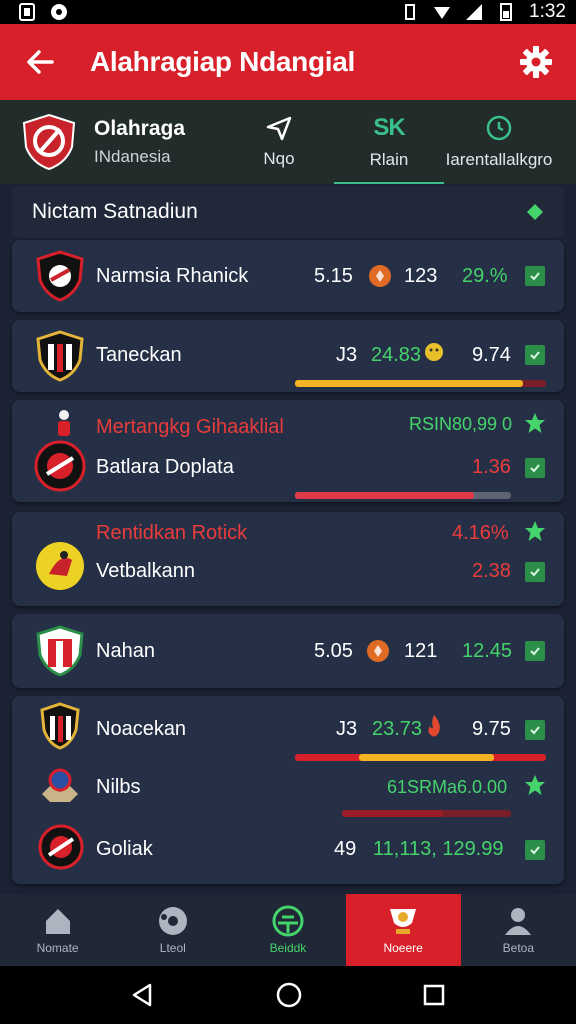  I want to click on nav-label: Lteol, so click(172, 948).